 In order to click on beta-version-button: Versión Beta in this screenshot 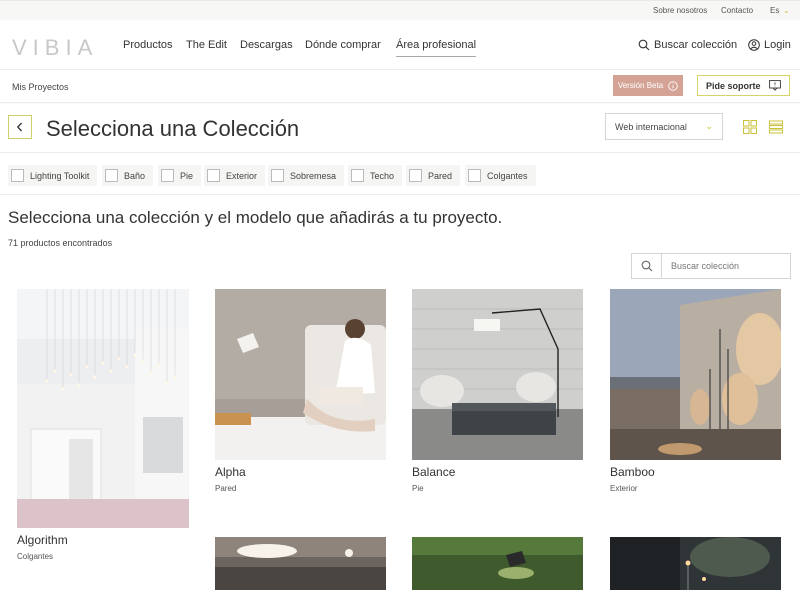, I will do `click(648, 85)`.